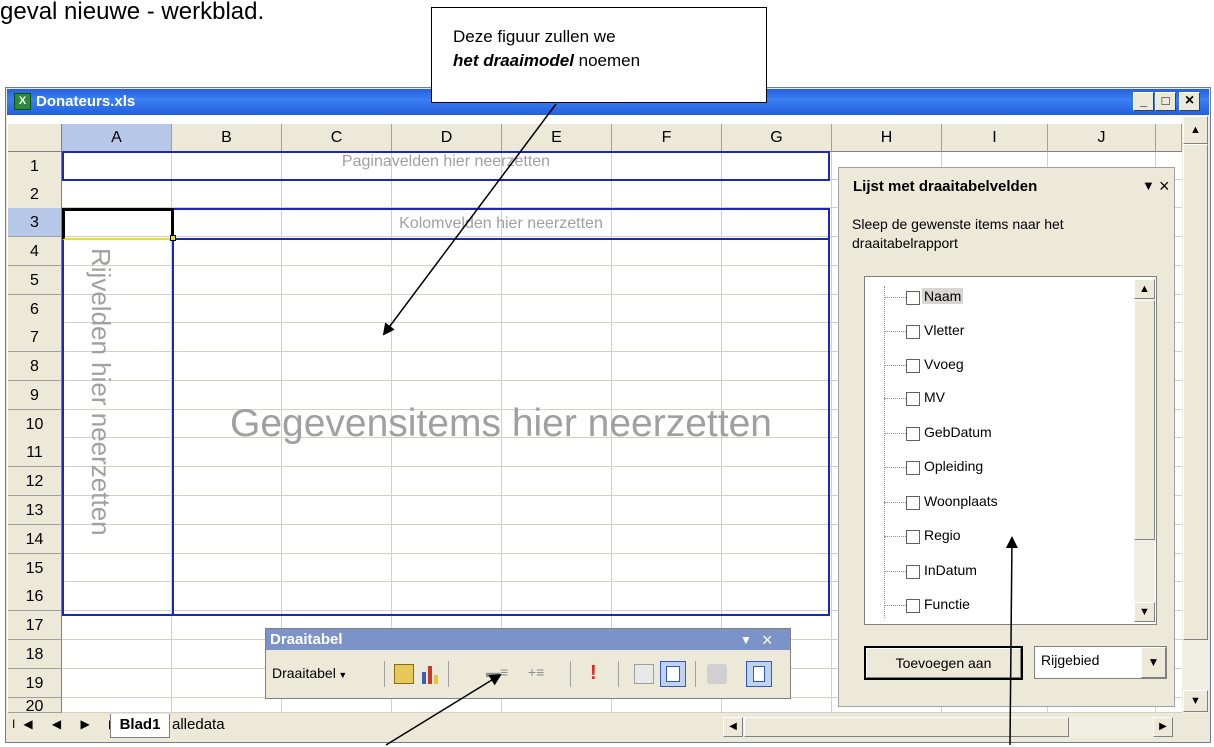 The height and width of the screenshot is (747, 1214). Describe the element at coordinates (607, 60) in the screenshot. I see `callout-rest: noemen` at that location.